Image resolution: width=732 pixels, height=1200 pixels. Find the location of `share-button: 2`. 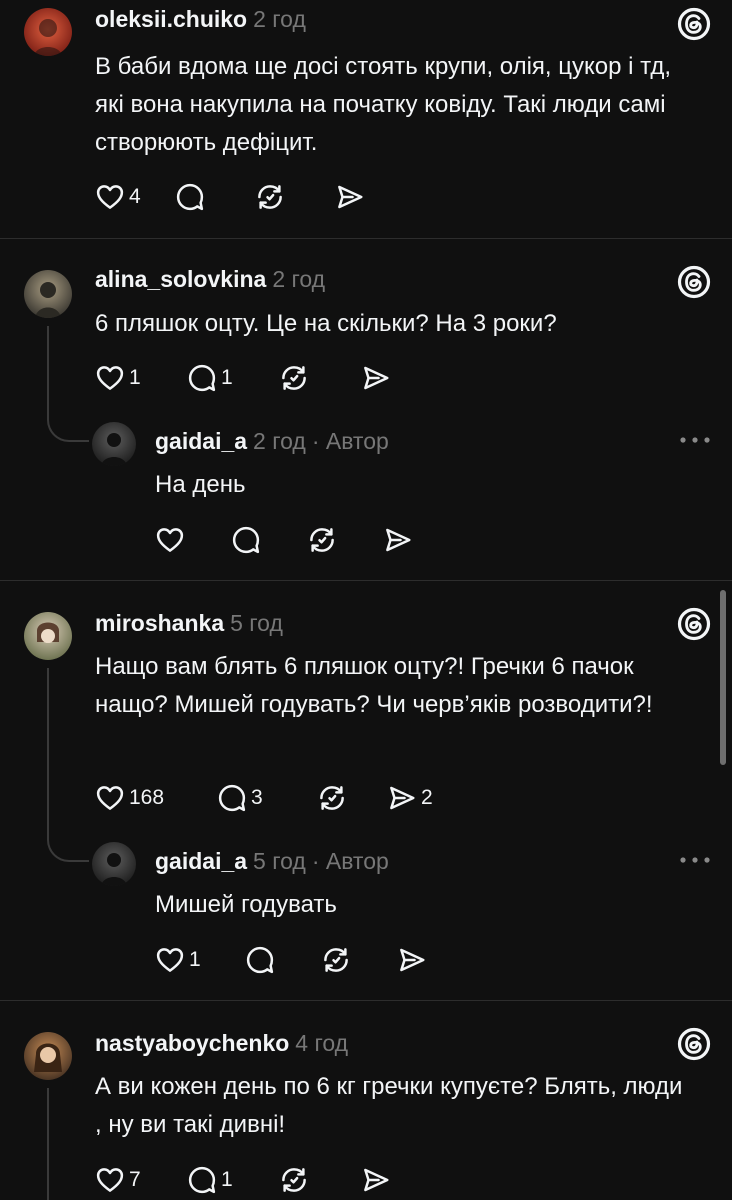

share-button: 2 is located at coordinates (427, 798).